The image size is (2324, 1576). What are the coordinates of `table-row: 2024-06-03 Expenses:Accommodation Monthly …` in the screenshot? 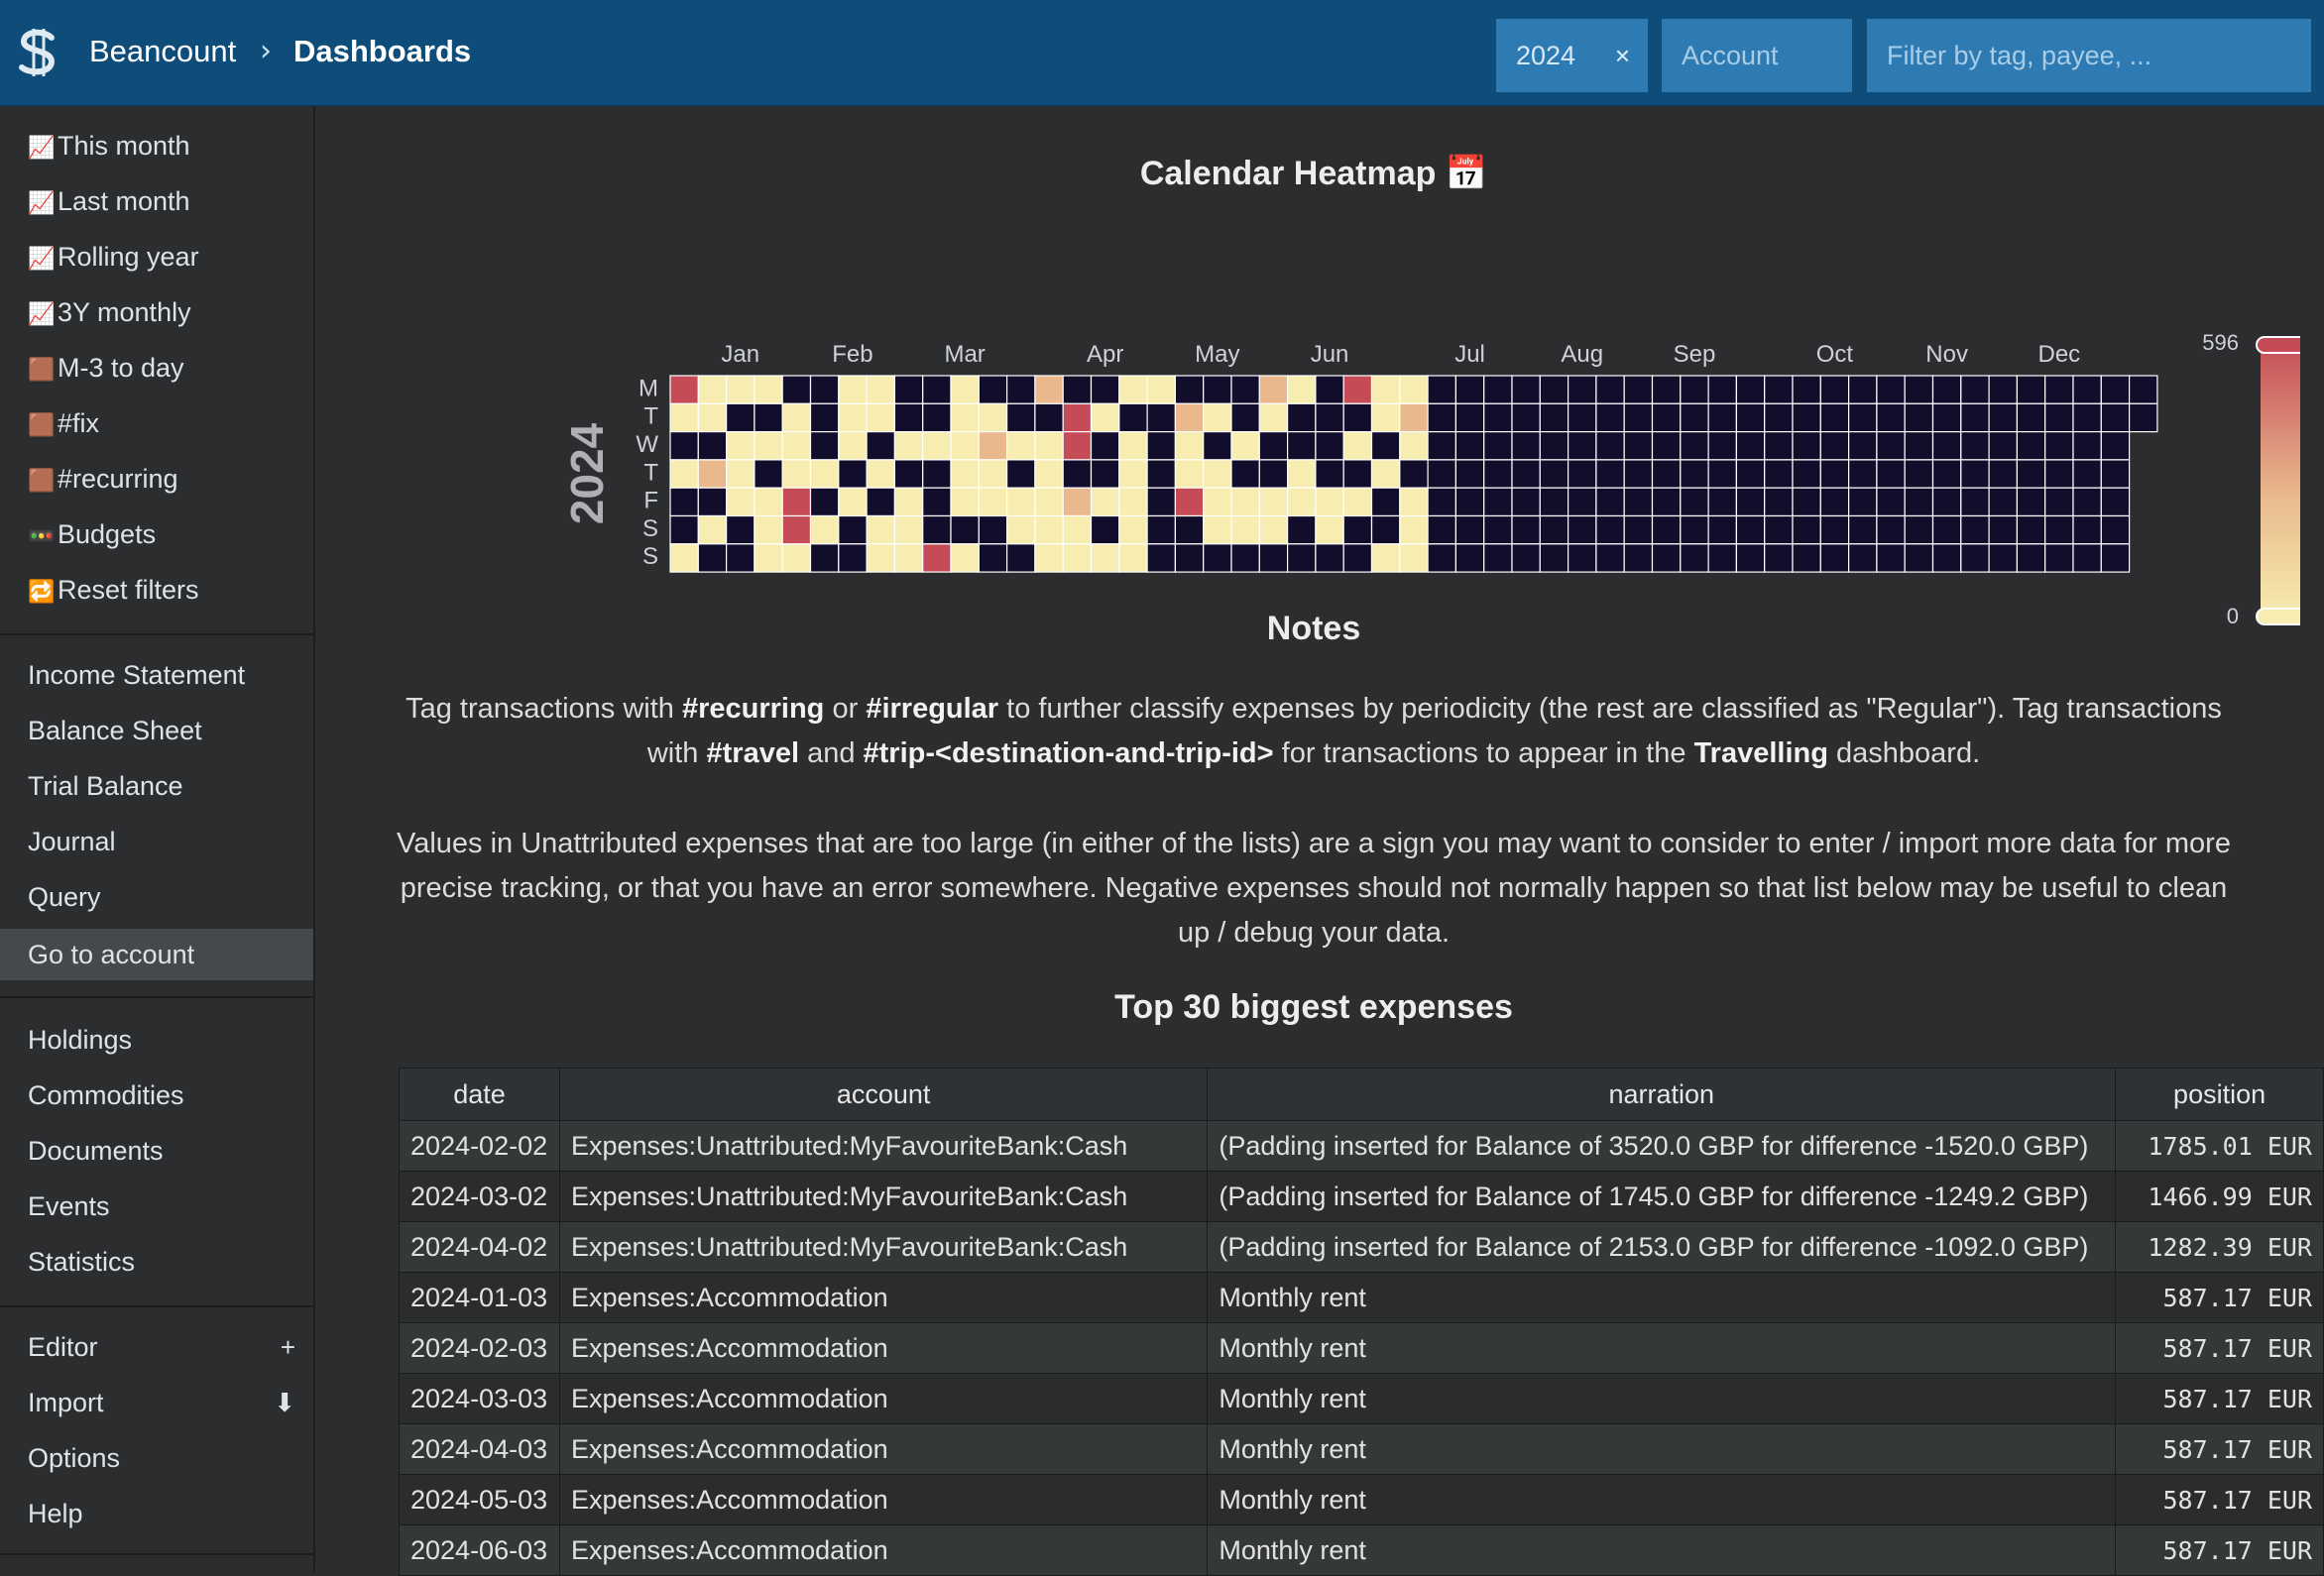 It's located at (1361, 1550).